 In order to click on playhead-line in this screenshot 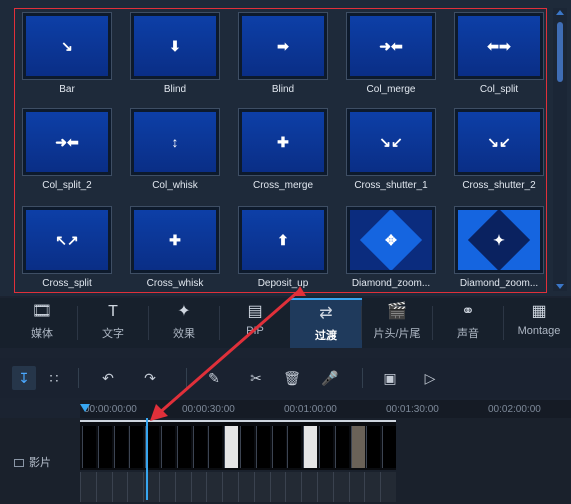, I will do `click(147, 459)`.